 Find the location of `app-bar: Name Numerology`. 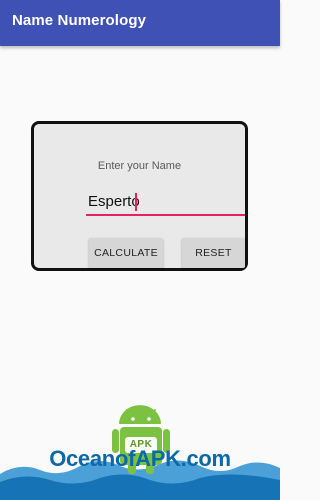

app-bar: Name Numerology is located at coordinates (140, 23).